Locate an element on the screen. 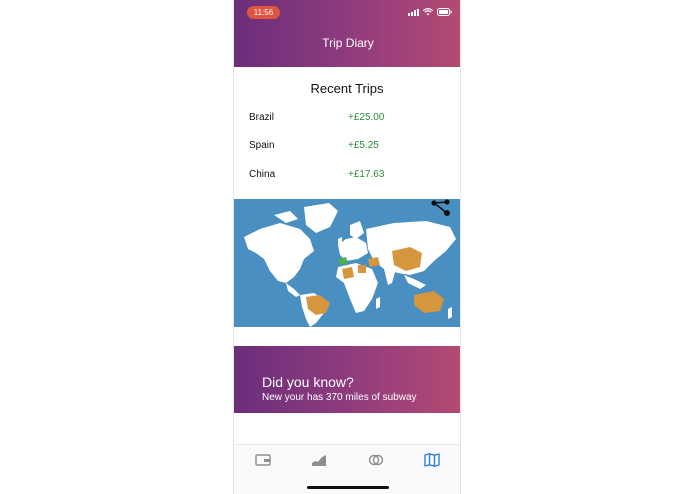  uk-shape is located at coordinates (340, 241).